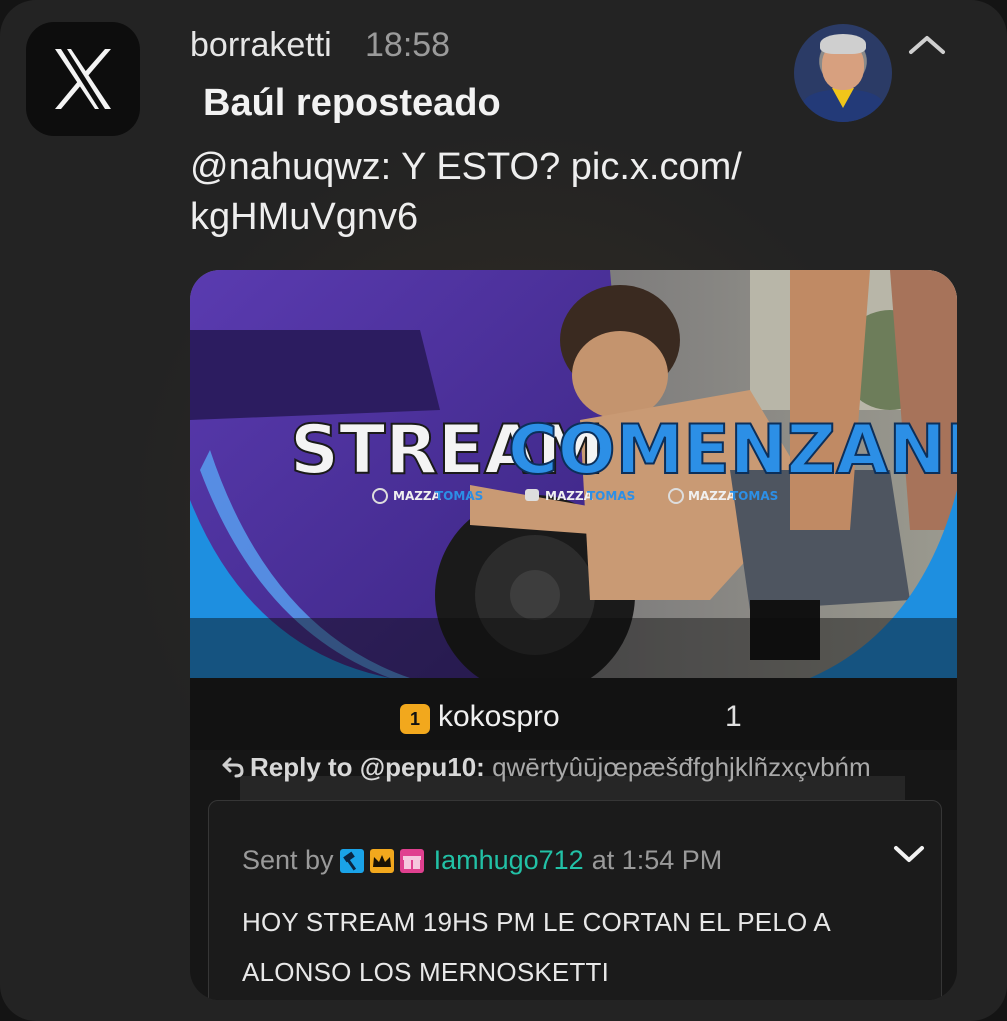 The width and height of the screenshot is (1007, 1021). What do you see at coordinates (733, 716) in the screenshot?
I see `chat-count: 1` at bounding box center [733, 716].